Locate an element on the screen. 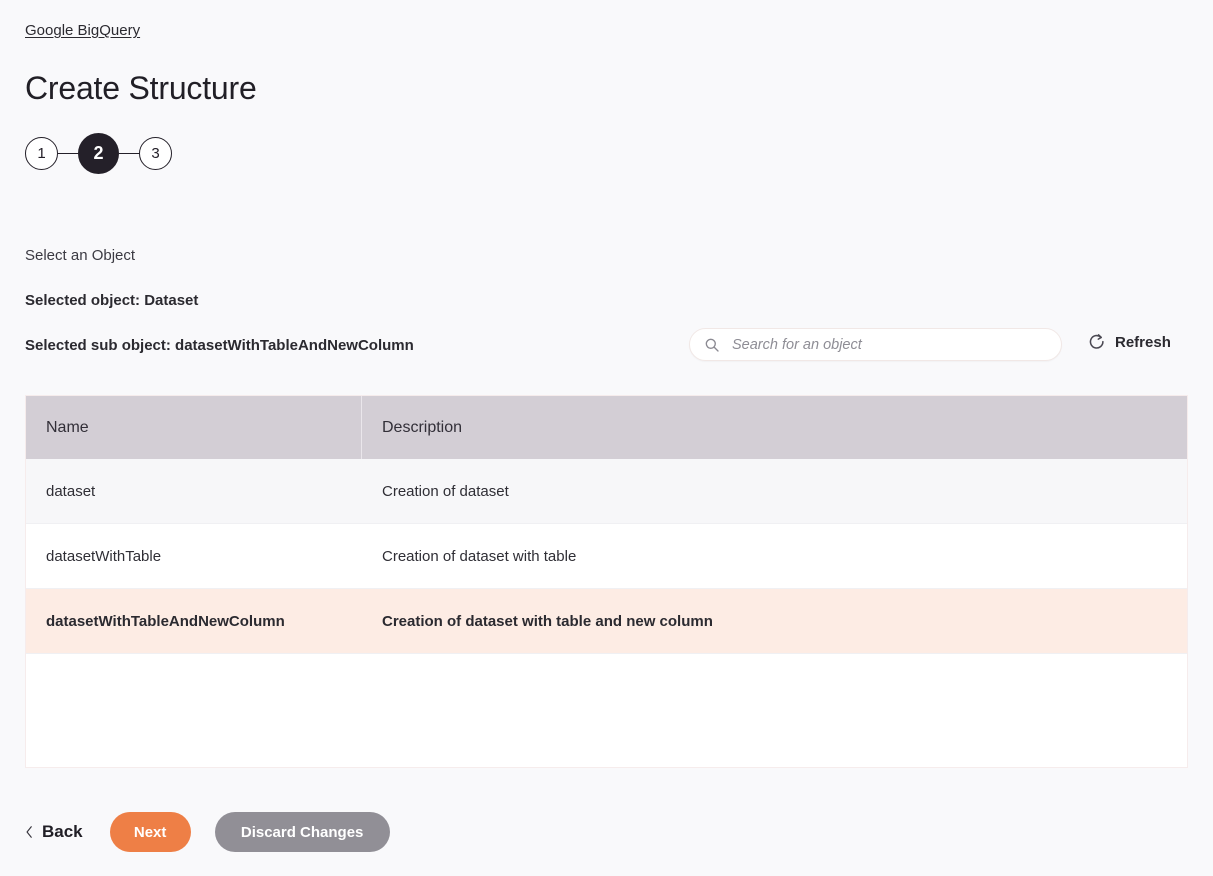 This screenshot has height=876, width=1213. search-input is located at coordinates (889, 344).